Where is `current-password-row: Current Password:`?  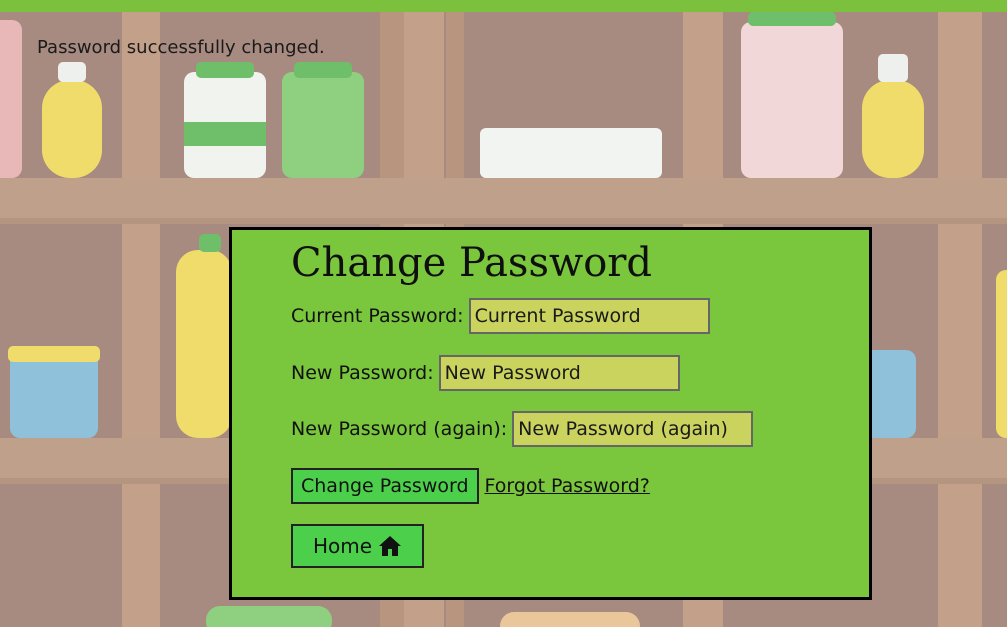 current-password-row: Current Password: is located at coordinates (500, 316).